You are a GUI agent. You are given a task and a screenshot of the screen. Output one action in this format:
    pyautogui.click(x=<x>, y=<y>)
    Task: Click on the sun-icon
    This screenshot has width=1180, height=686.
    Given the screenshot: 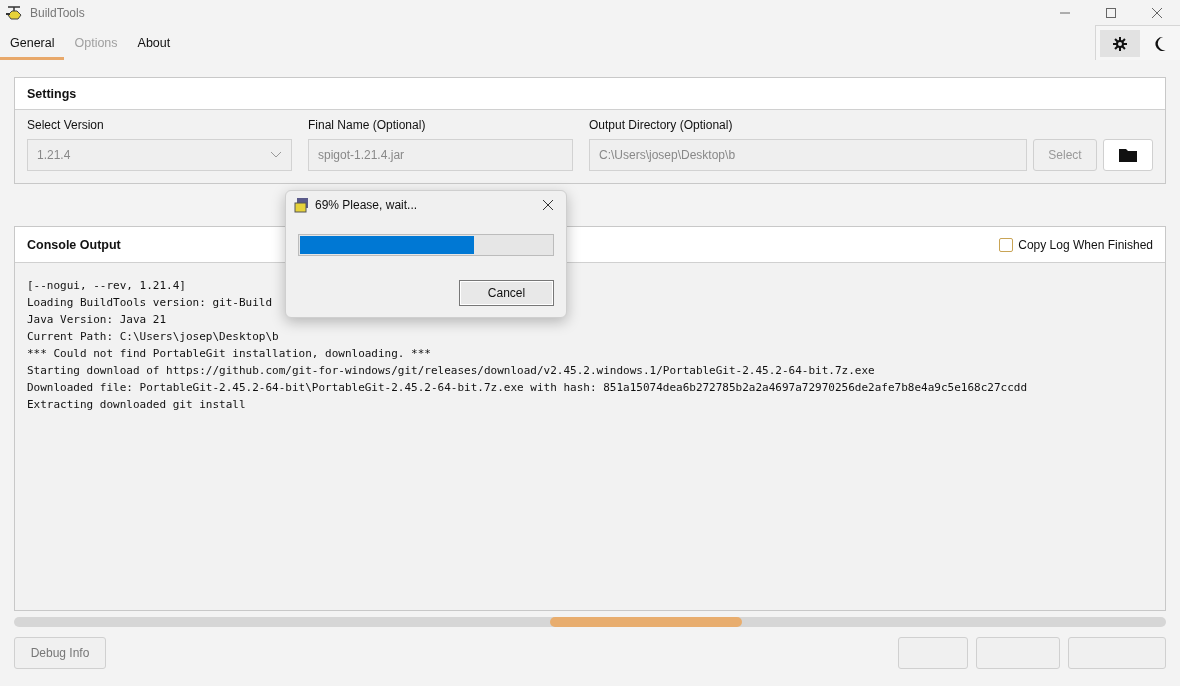 What is the action you would take?
    pyautogui.click(x=1120, y=43)
    